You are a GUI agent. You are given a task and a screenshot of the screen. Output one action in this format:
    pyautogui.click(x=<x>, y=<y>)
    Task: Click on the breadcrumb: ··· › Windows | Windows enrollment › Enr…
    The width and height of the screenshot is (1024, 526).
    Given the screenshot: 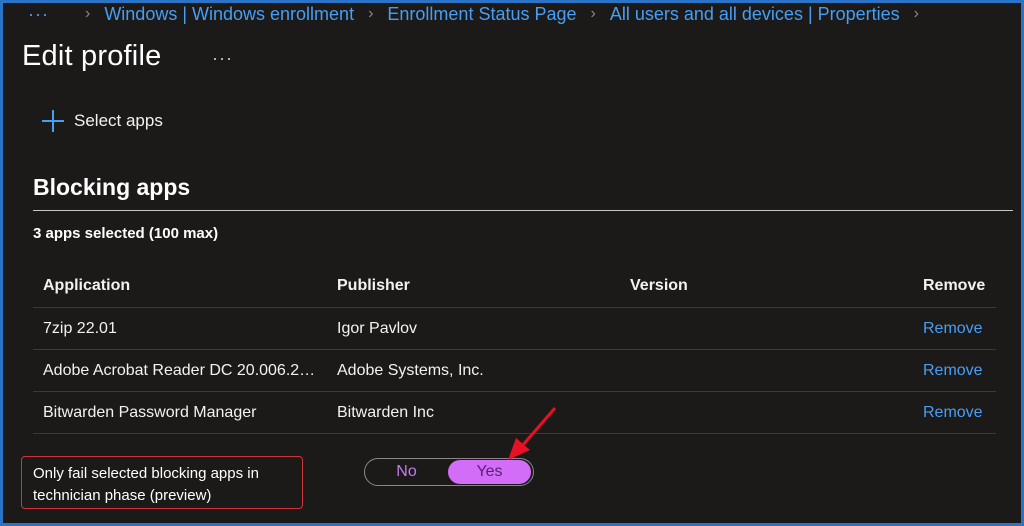 What is the action you would take?
    pyautogui.click(x=480, y=14)
    